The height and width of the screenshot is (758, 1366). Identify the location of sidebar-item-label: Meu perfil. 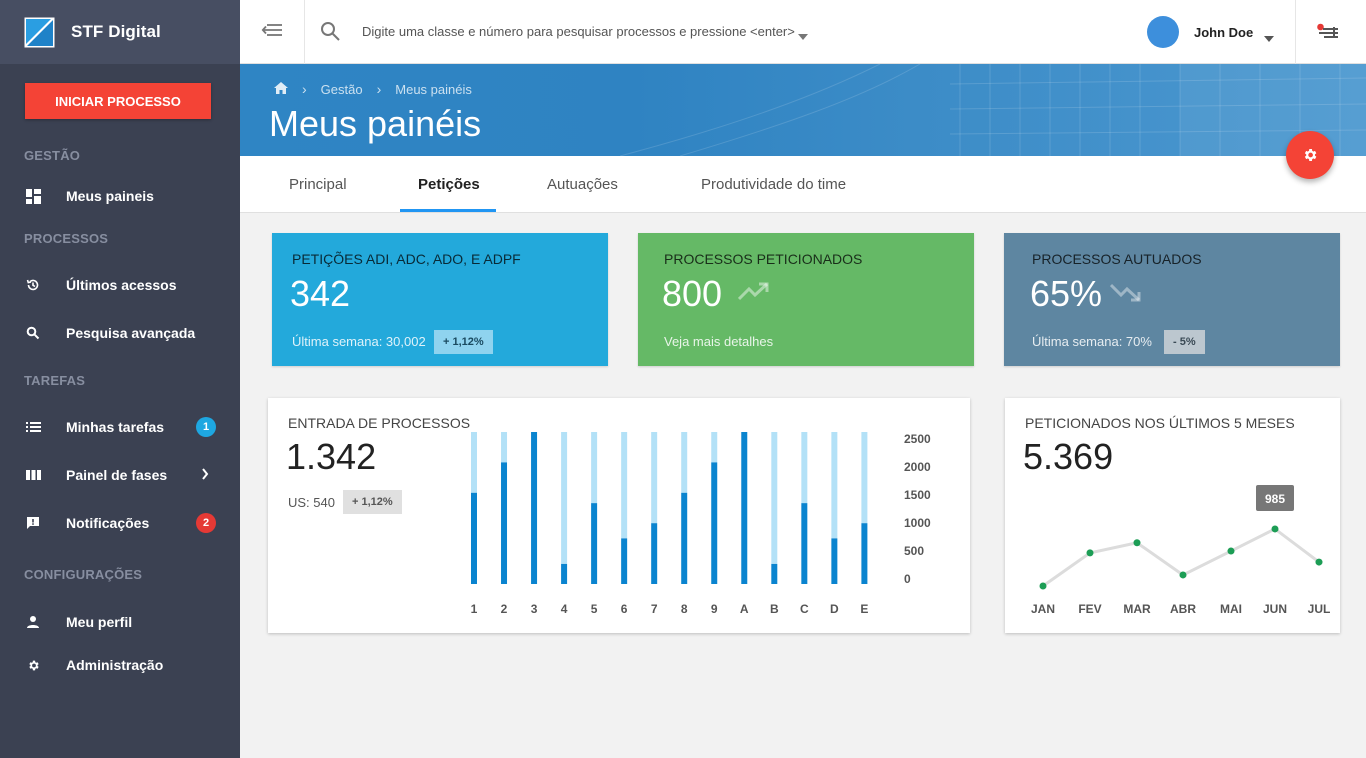
(99, 622).